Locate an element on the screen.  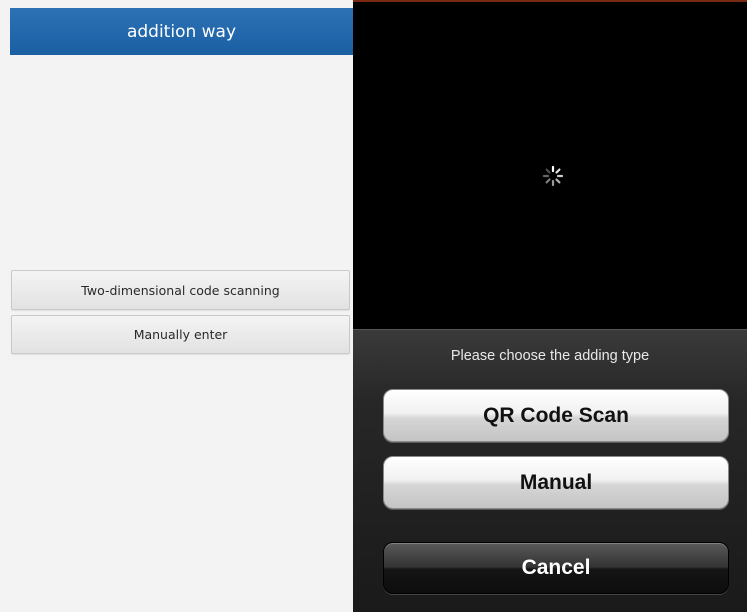
manual-button: Manual is located at coordinates (556, 482).